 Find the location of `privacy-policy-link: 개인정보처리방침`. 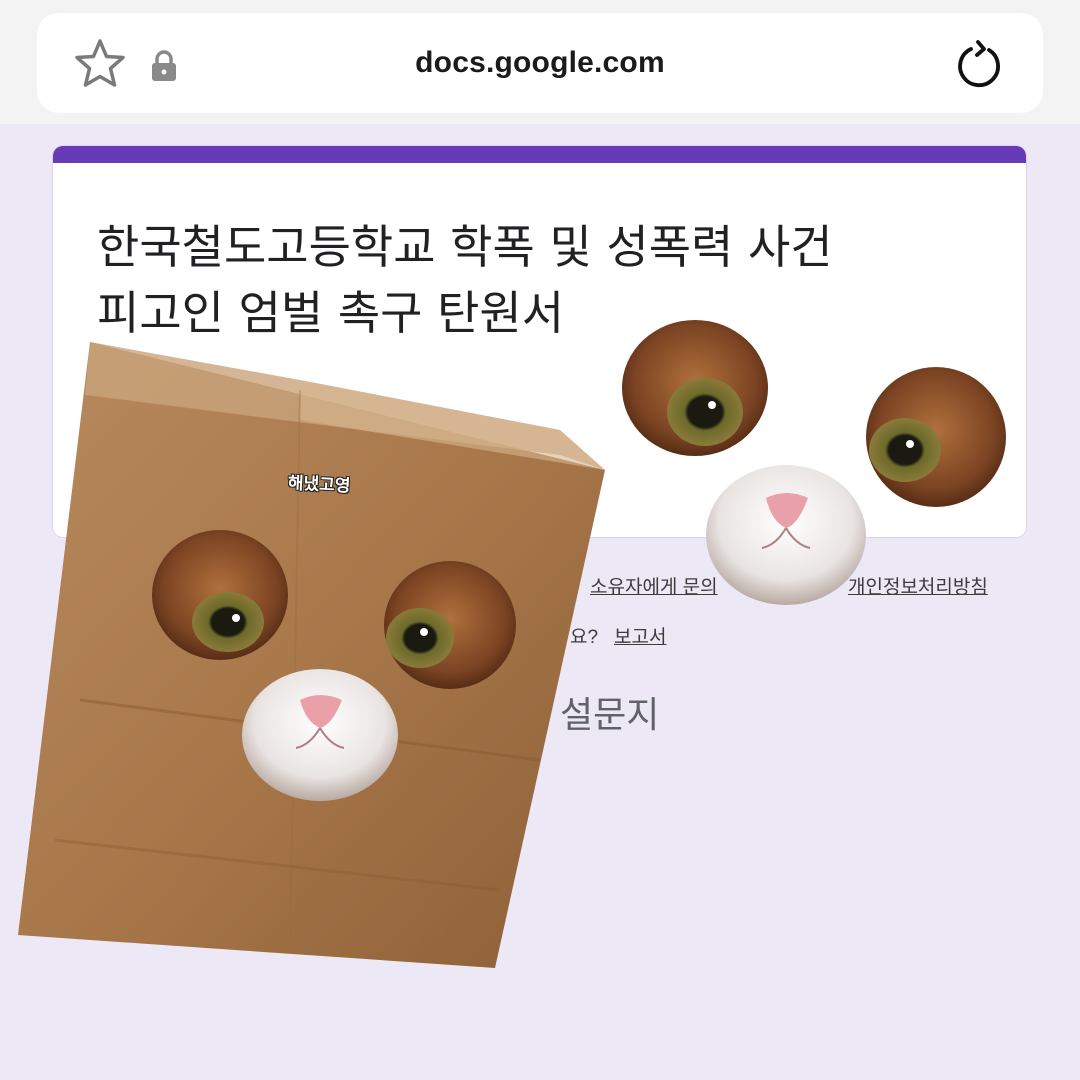

privacy-policy-link: 개인정보처리방침 is located at coordinates (918, 585).